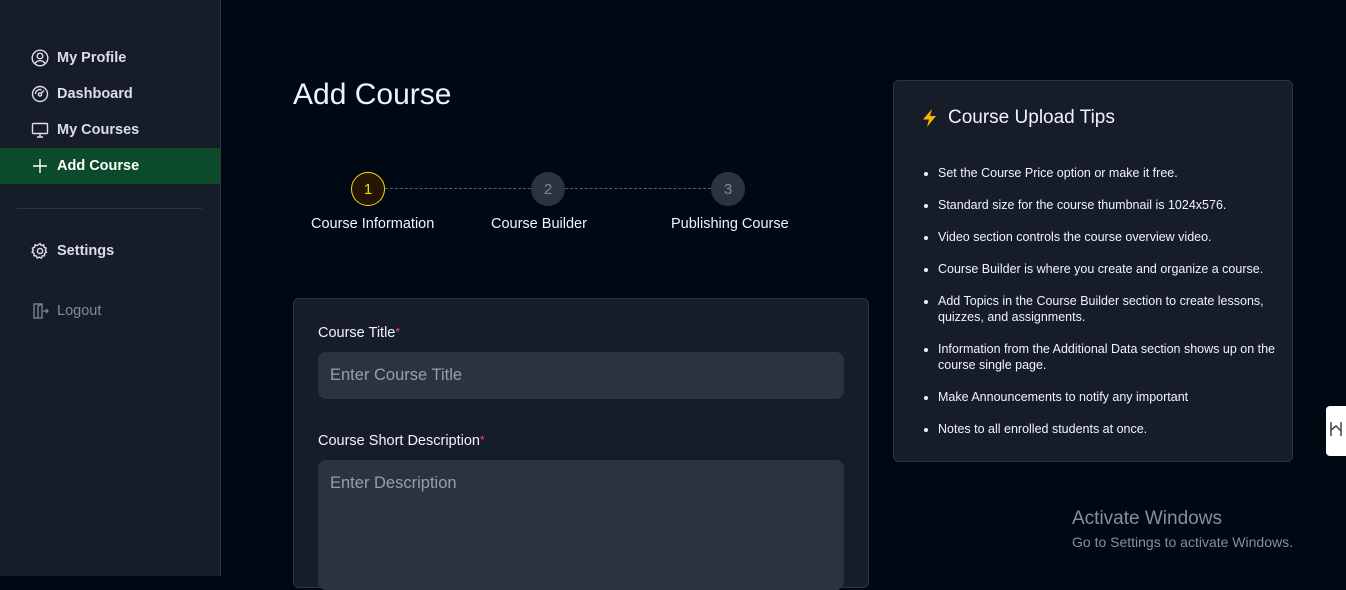 The width and height of the screenshot is (1346, 590). Describe the element at coordinates (110, 311) in the screenshot. I see `sidebar-item-logout: Logout` at that location.